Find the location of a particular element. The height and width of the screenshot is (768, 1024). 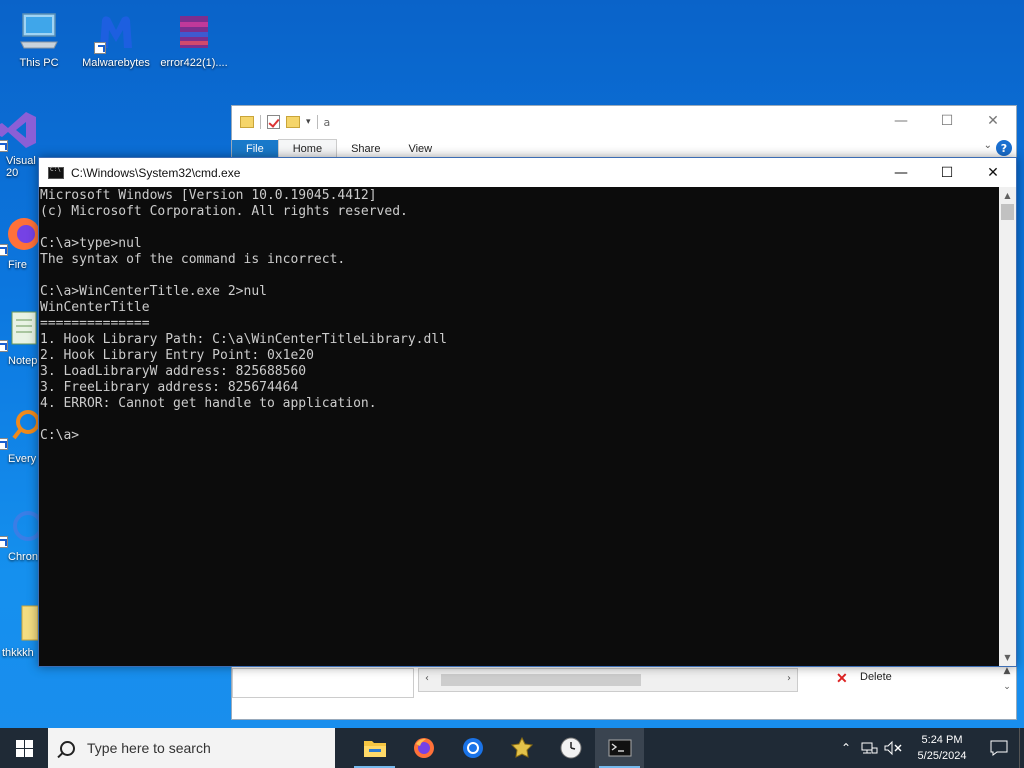

desktop-icon-this-pc: This PC is located at coordinates (39, 39).